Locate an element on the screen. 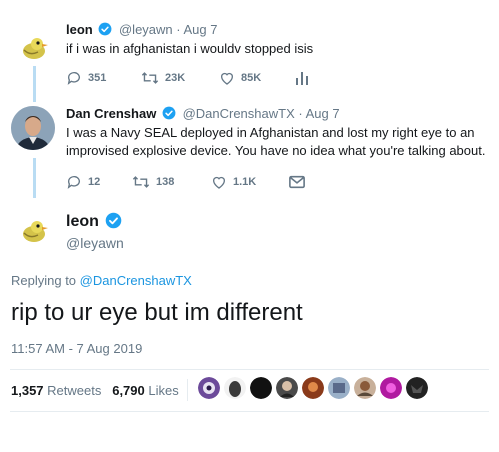 Image resolution: width=499 pixels, height=452 pixels. profile-photo-icon is located at coordinates (33, 128).